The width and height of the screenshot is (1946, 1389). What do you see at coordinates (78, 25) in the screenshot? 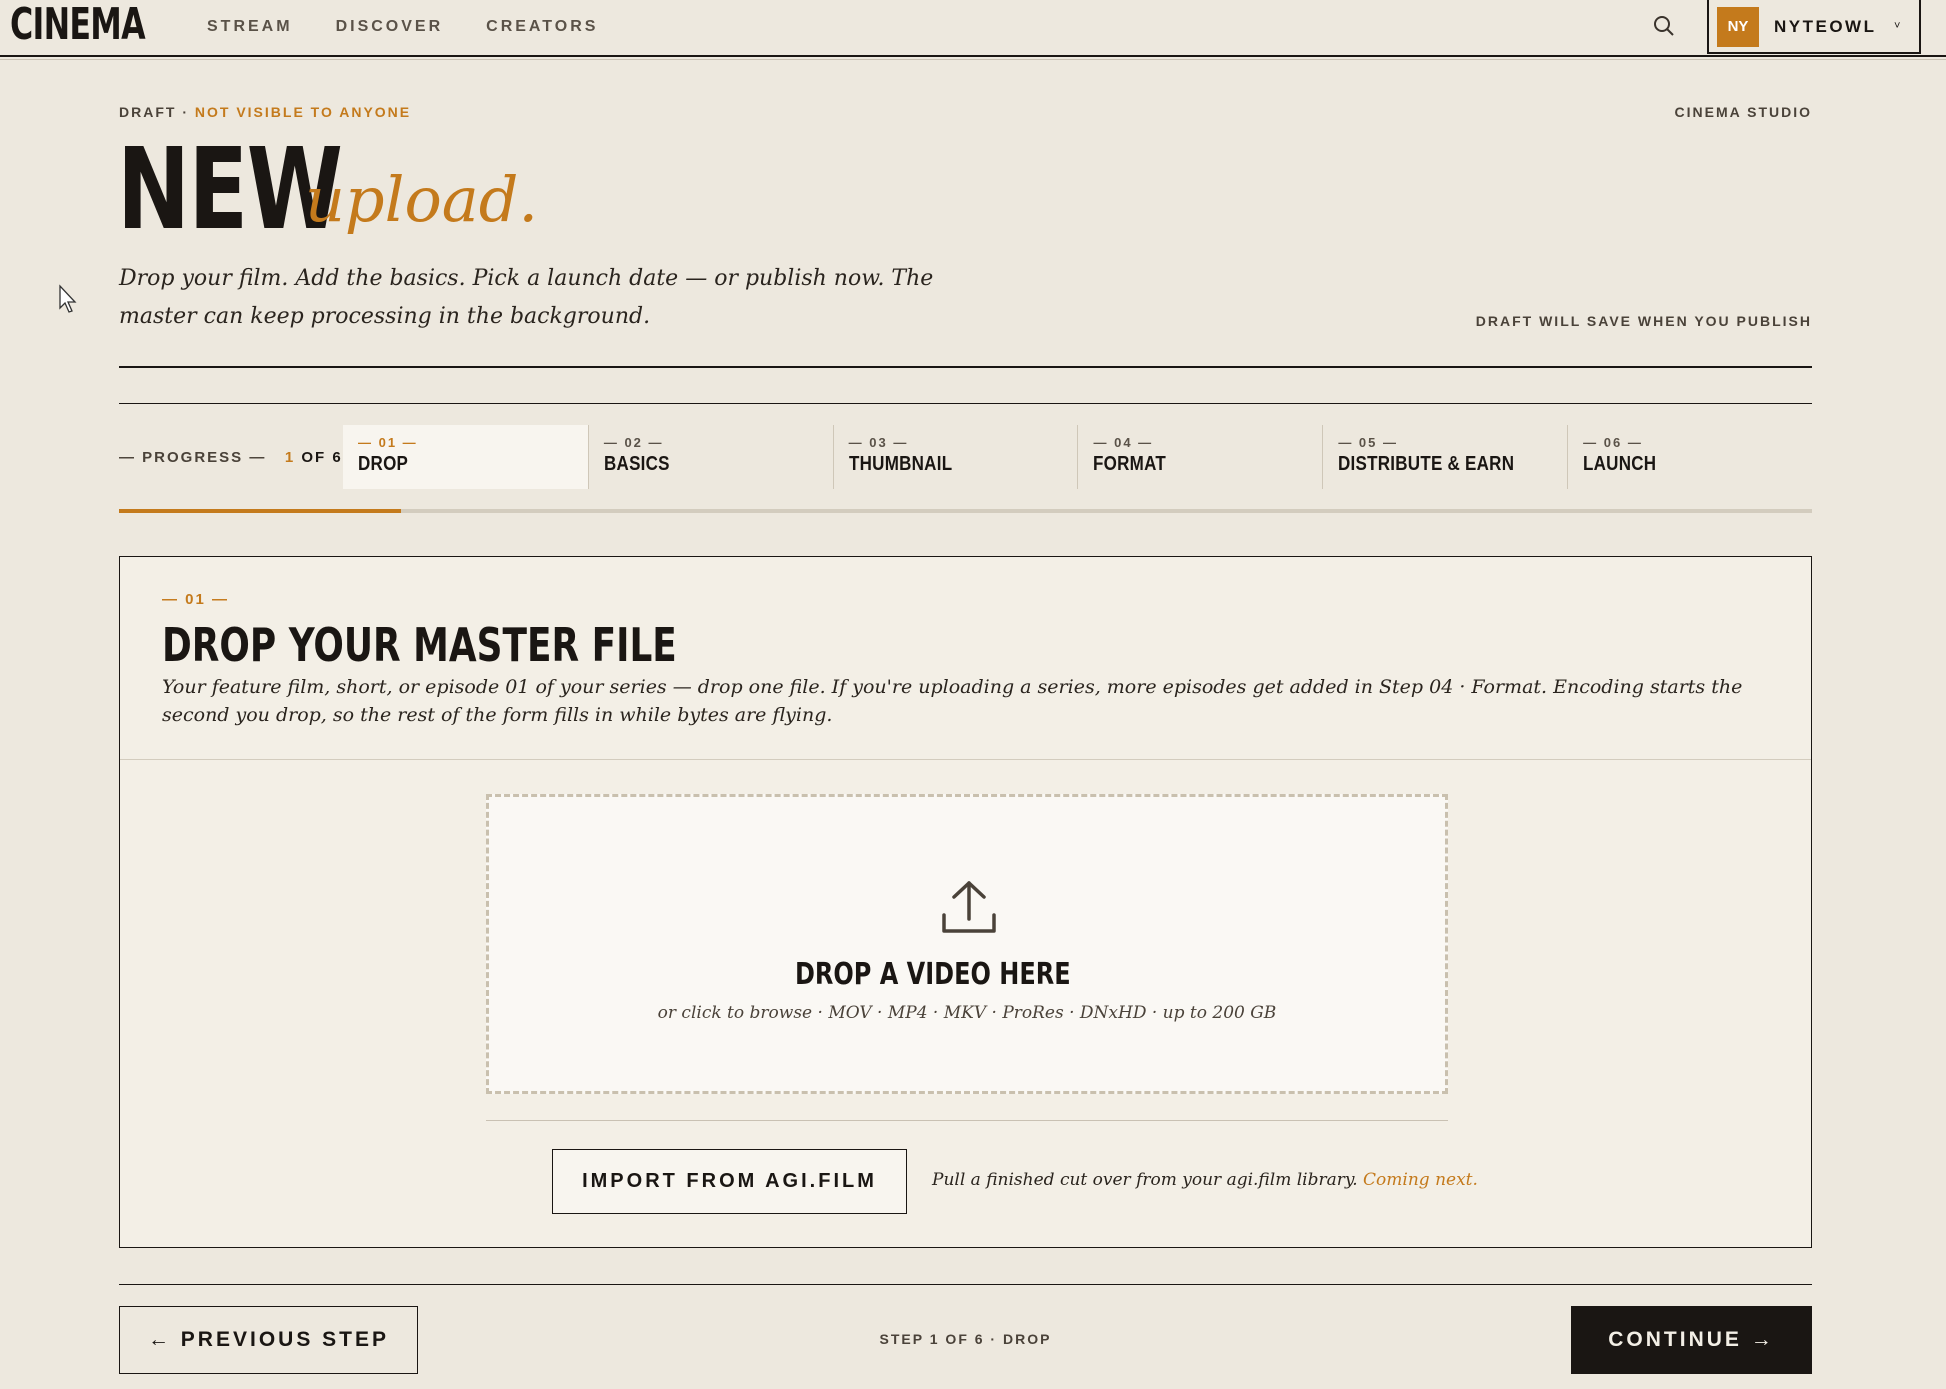
I see `cinema-logo: CINEMA` at bounding box center [78, 25].